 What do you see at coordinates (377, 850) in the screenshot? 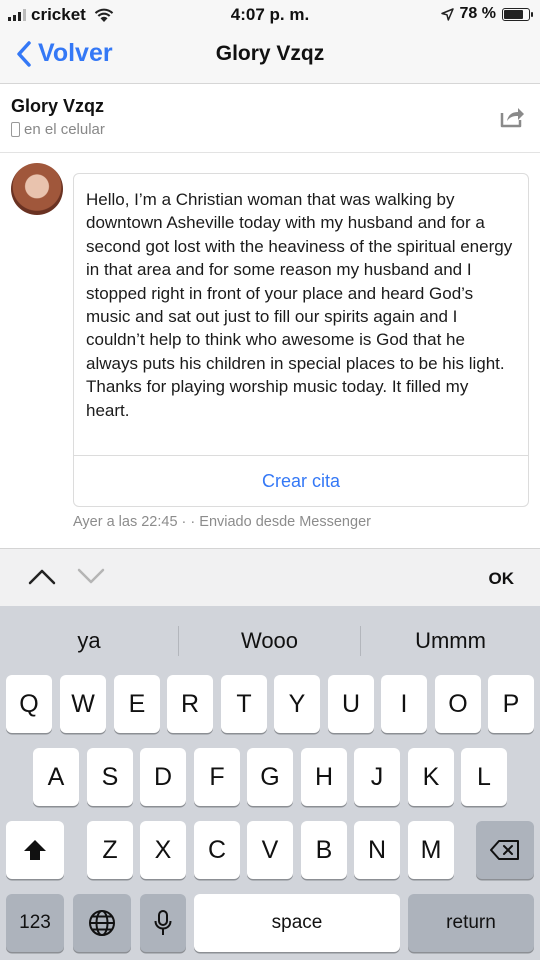
I see `key-n: N` at bounding box center [377, 850].